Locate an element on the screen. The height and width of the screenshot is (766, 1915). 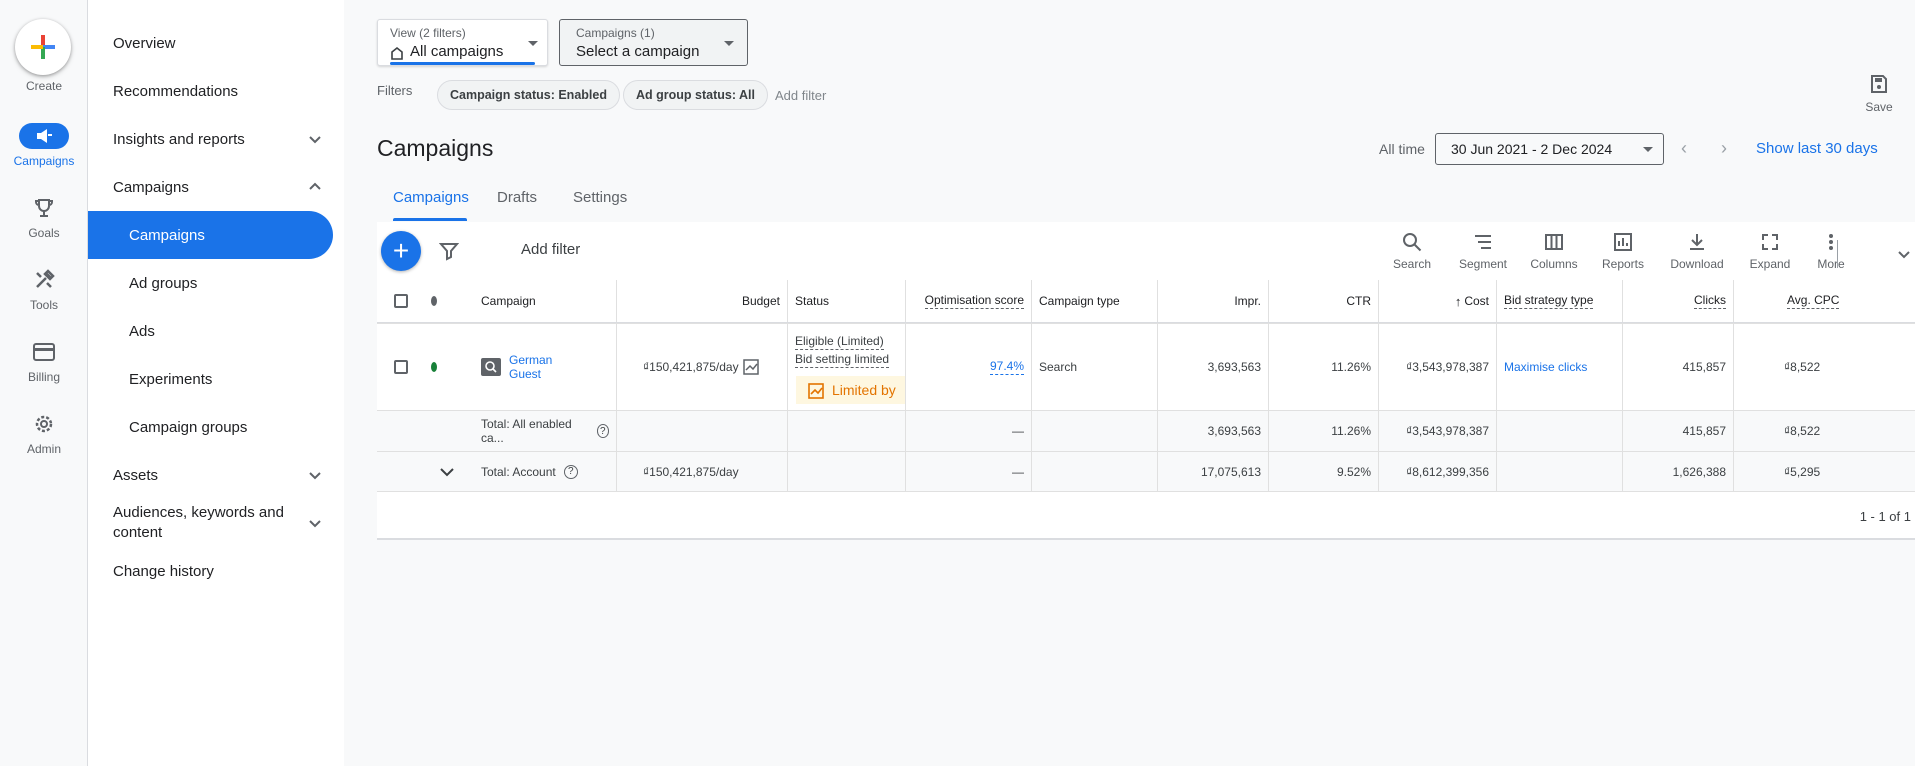
header-budget: Budget is located at coordinates (701, 301).